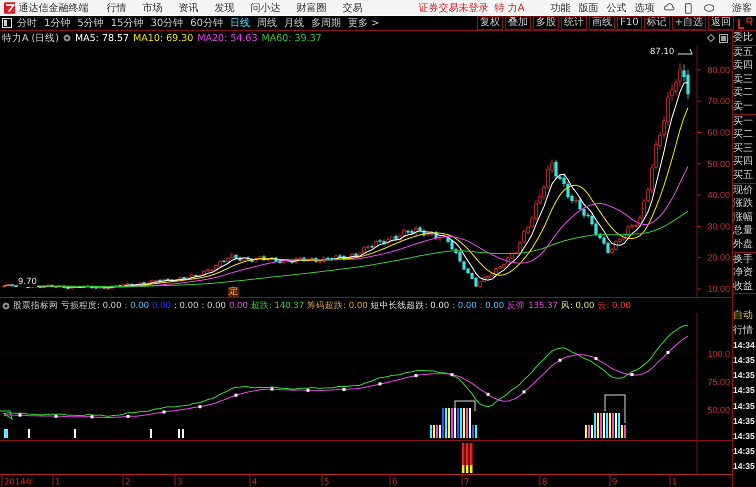 The image size is (756, 487). Describe the element at coordinates (240, 23) in the screenshot. I see `period-tab: 日线` at that location.